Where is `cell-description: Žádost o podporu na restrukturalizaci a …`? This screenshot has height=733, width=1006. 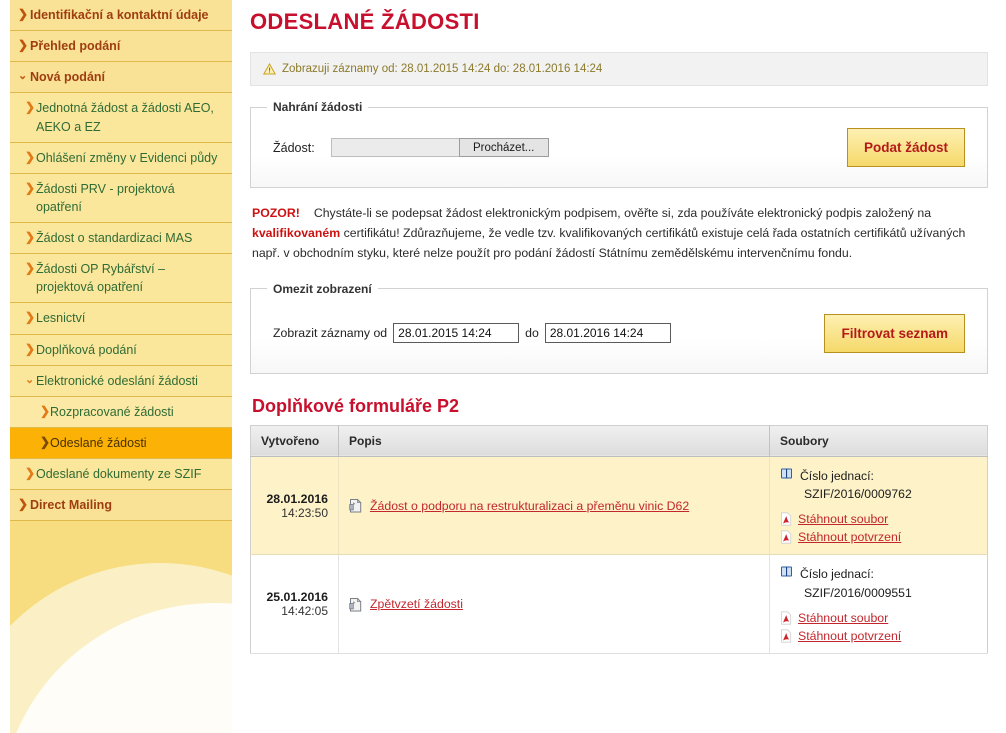
cell-description: Žádost o podporu na restrukturalizaci a … is located at coordinates (554, 506).